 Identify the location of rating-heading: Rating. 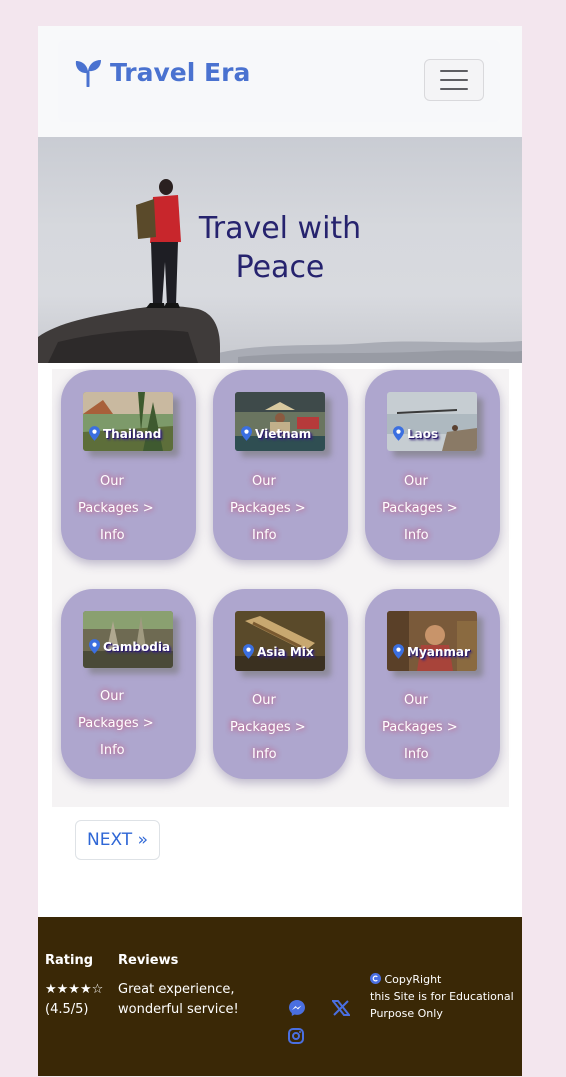
(69, 960).